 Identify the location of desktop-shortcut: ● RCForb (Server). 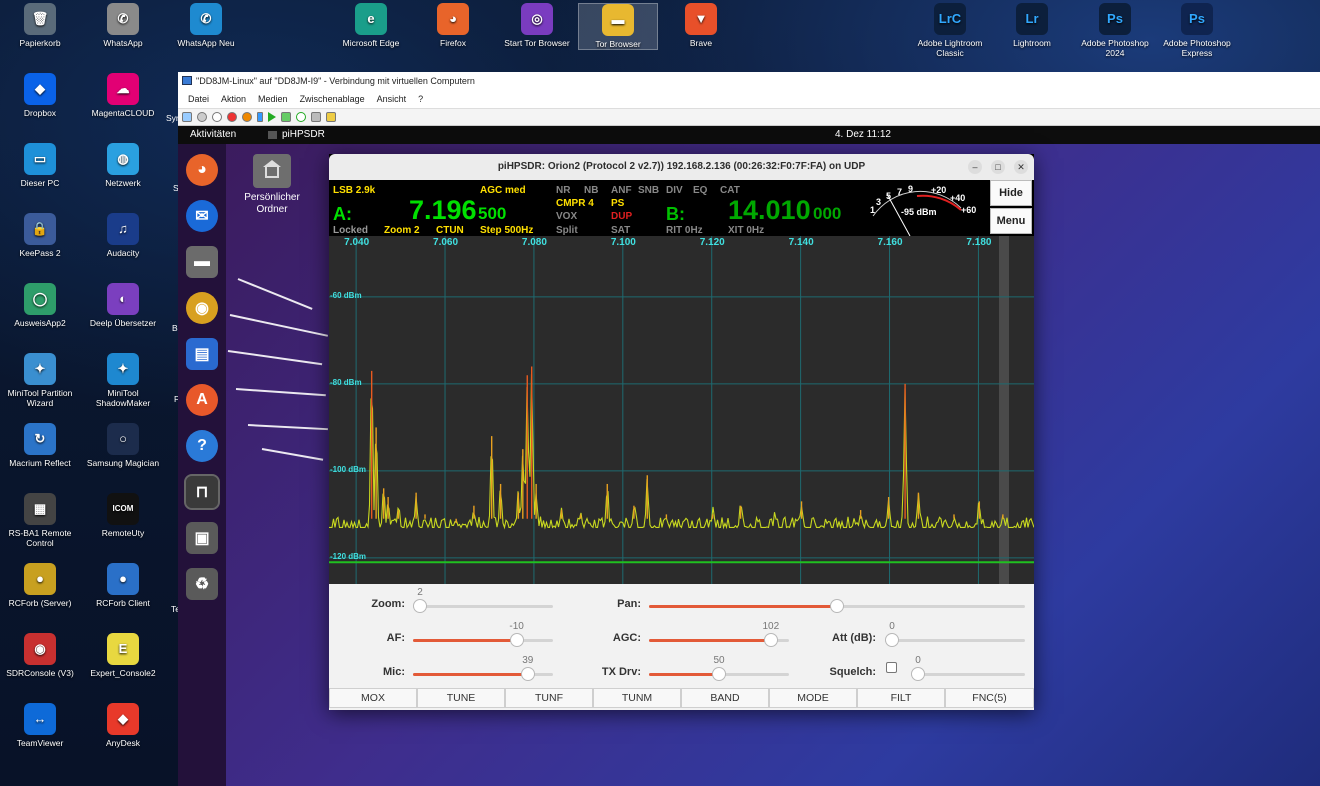
(40, 585).